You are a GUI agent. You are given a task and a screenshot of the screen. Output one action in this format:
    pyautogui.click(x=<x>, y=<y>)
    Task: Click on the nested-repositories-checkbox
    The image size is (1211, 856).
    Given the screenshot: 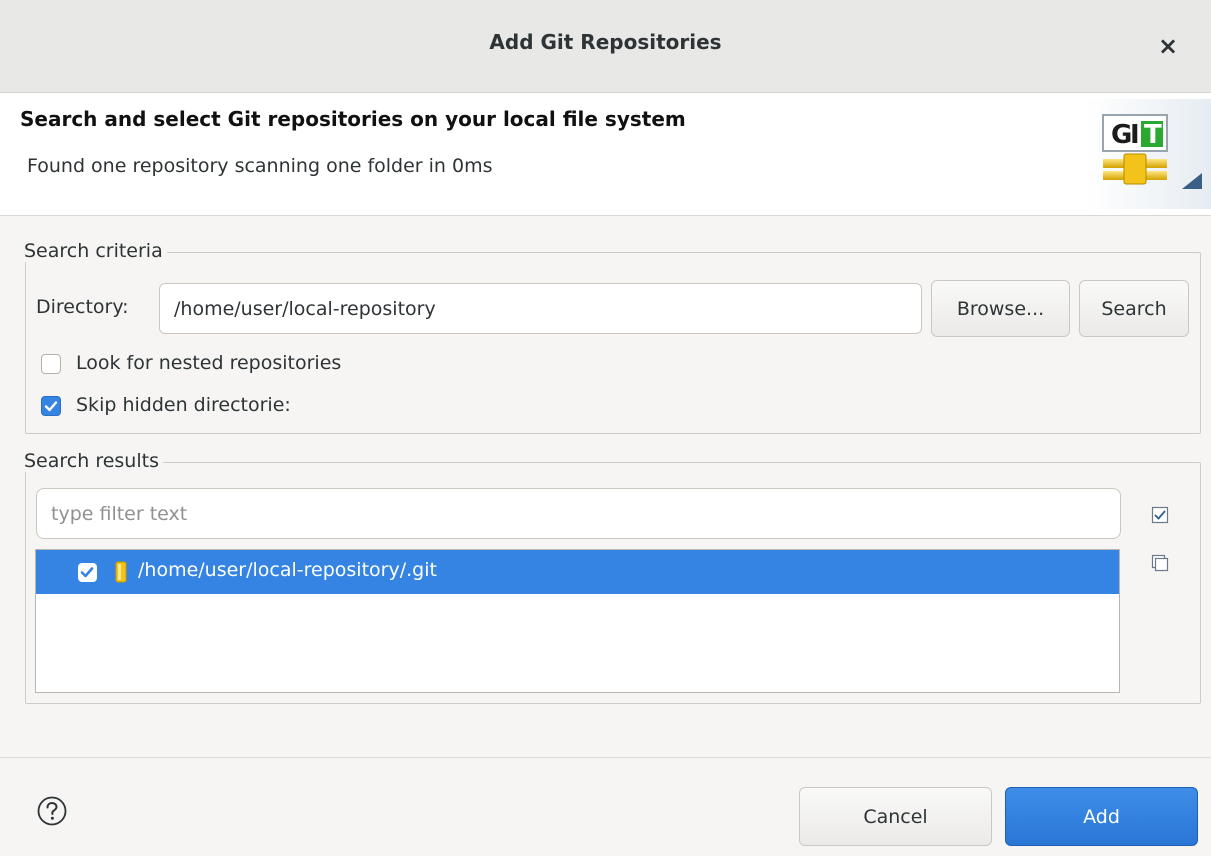 What is the action you would take?
    pyautogui.click(x=51, y=364)
    